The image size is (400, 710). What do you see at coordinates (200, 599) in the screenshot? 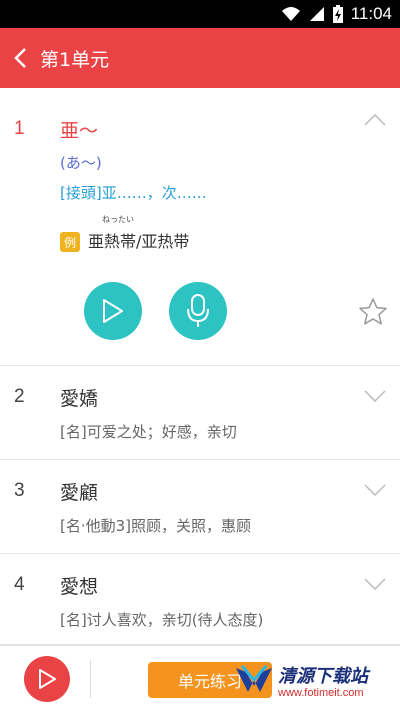
I see `word-entry: 4 愛想 [名]讨人喜欢，亲切(待人态度)` at bounding box center [200, 599].